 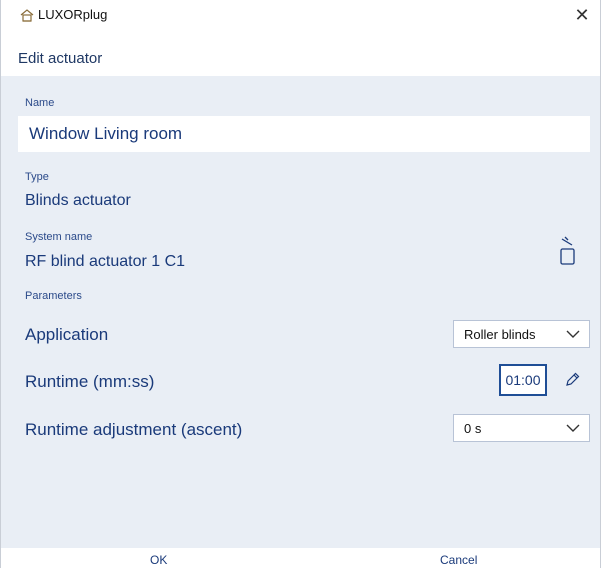 What do you see at coordinates (67, 334) in the screenshot?
I see `application-label: Application` at bounding box center [67, 334].